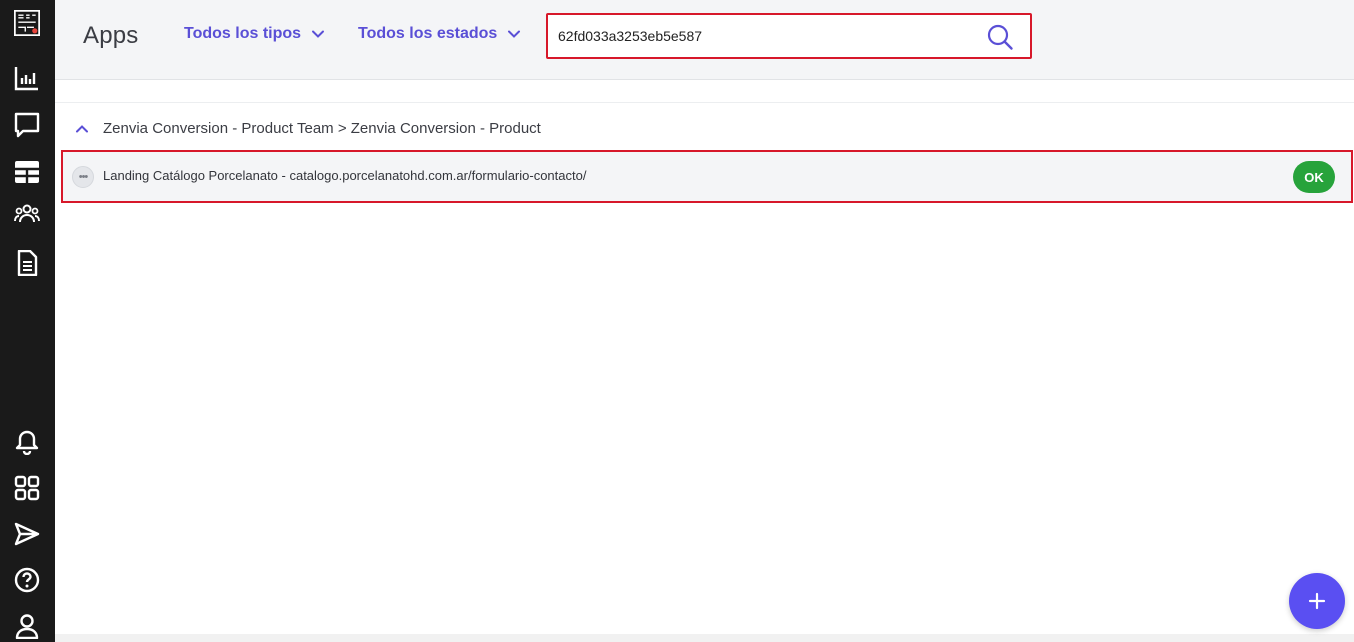 Image resolution: width=1354 pixels, height=642 pixels. I want to click on chat-icon, so click(27, 125).